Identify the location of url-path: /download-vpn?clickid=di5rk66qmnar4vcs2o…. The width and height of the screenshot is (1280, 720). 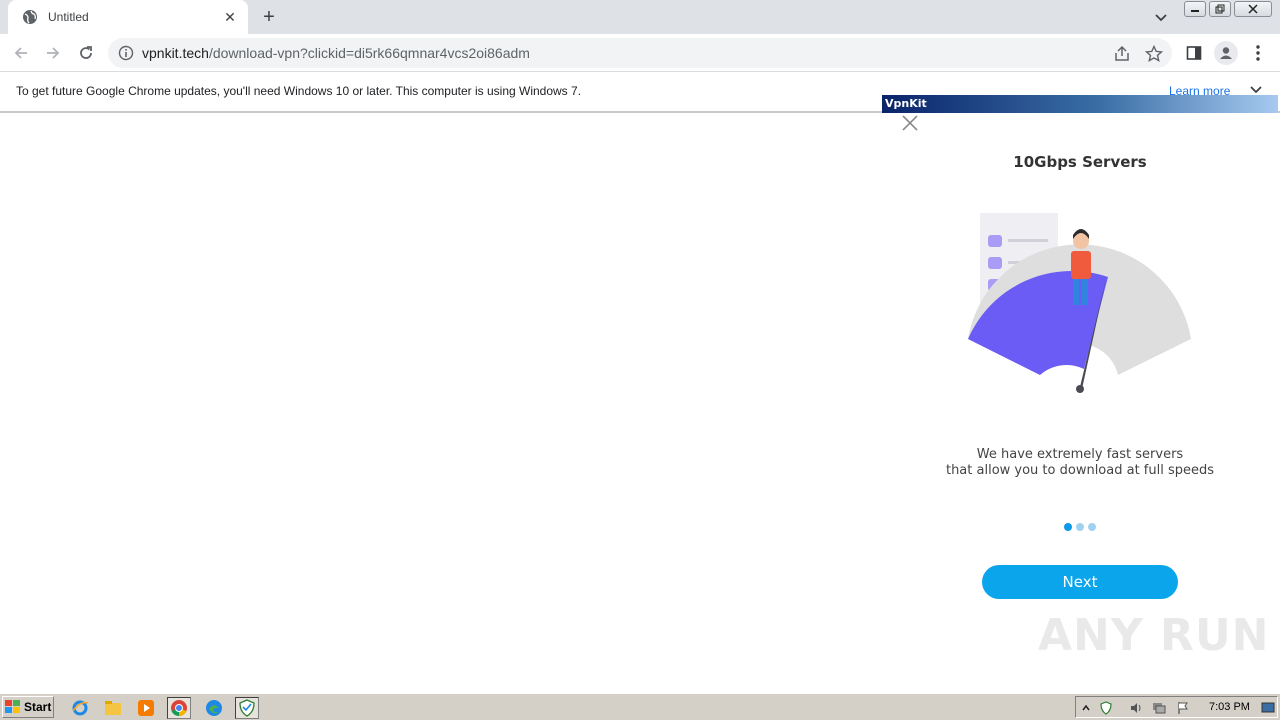
(369, 53).